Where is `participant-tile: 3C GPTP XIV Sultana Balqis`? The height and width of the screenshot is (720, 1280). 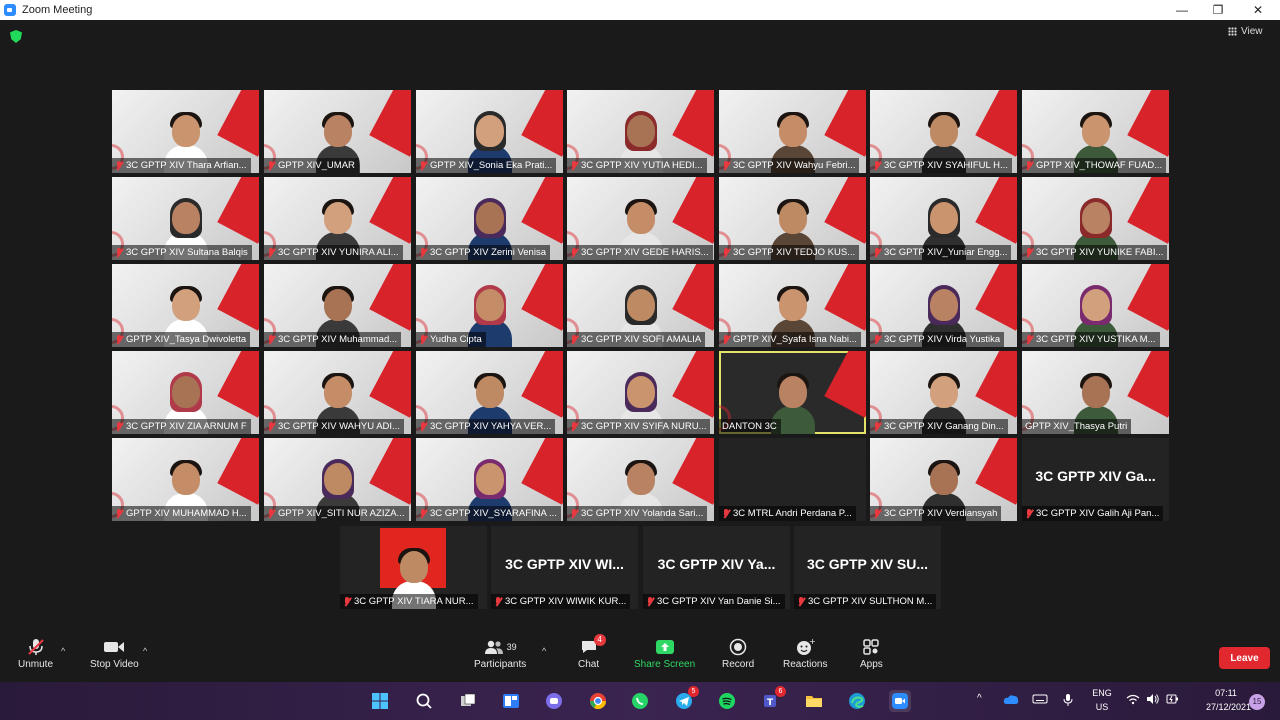
participant-tile: 3C GPTP XIV Sultana Balqis is located at coordinates (185, 218).